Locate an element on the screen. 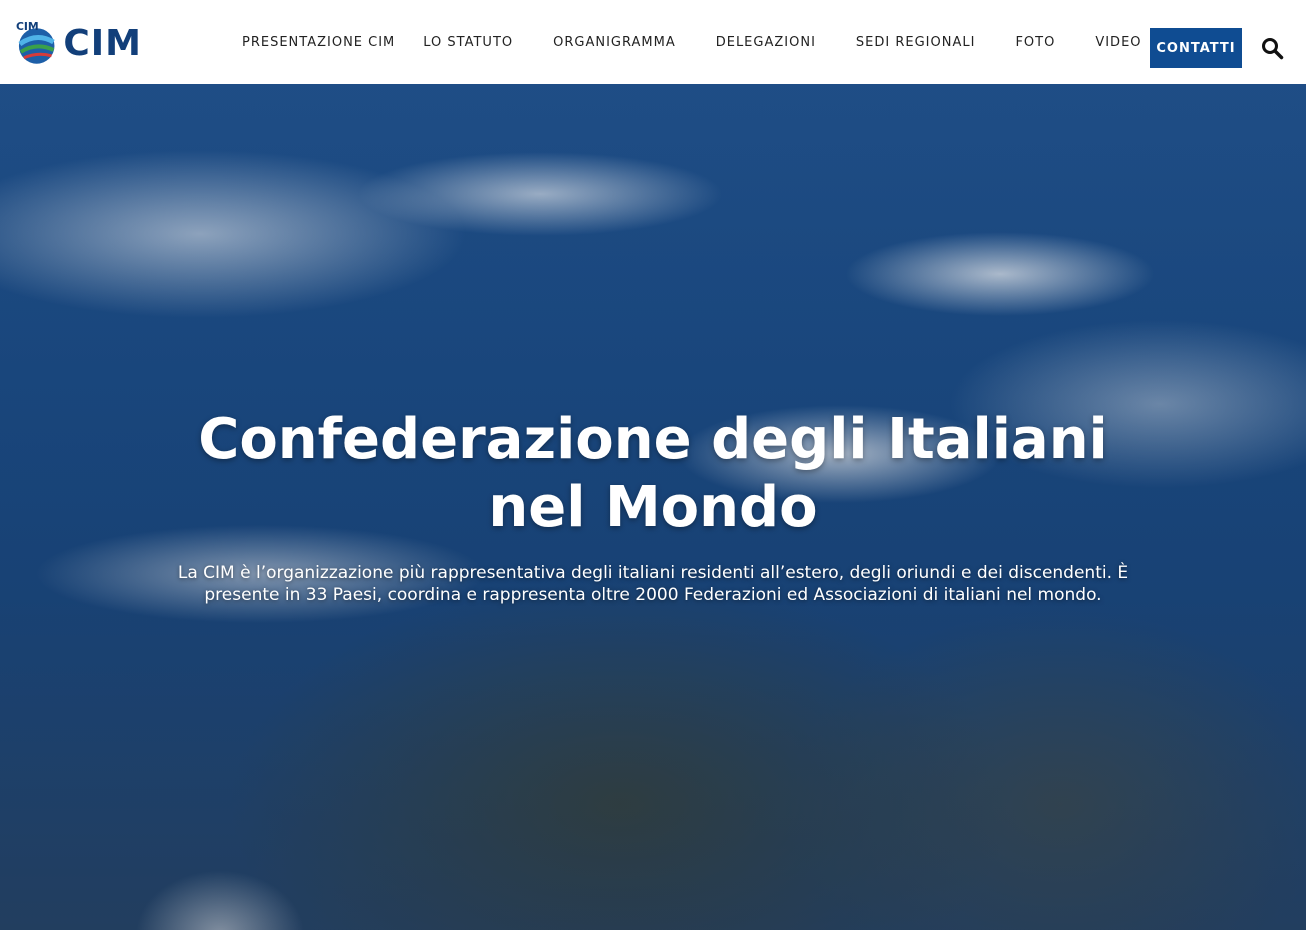  svg-text: CIM is located at coordinates (27, 26).